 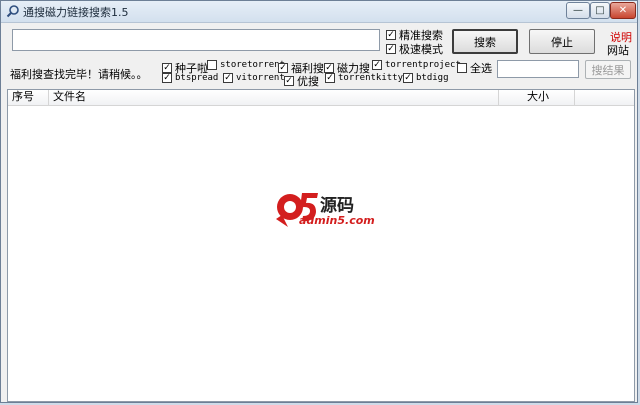 I want to click on source-checkbox-vitorrent: ✓ vitorrent, so click(x=254, y=78).